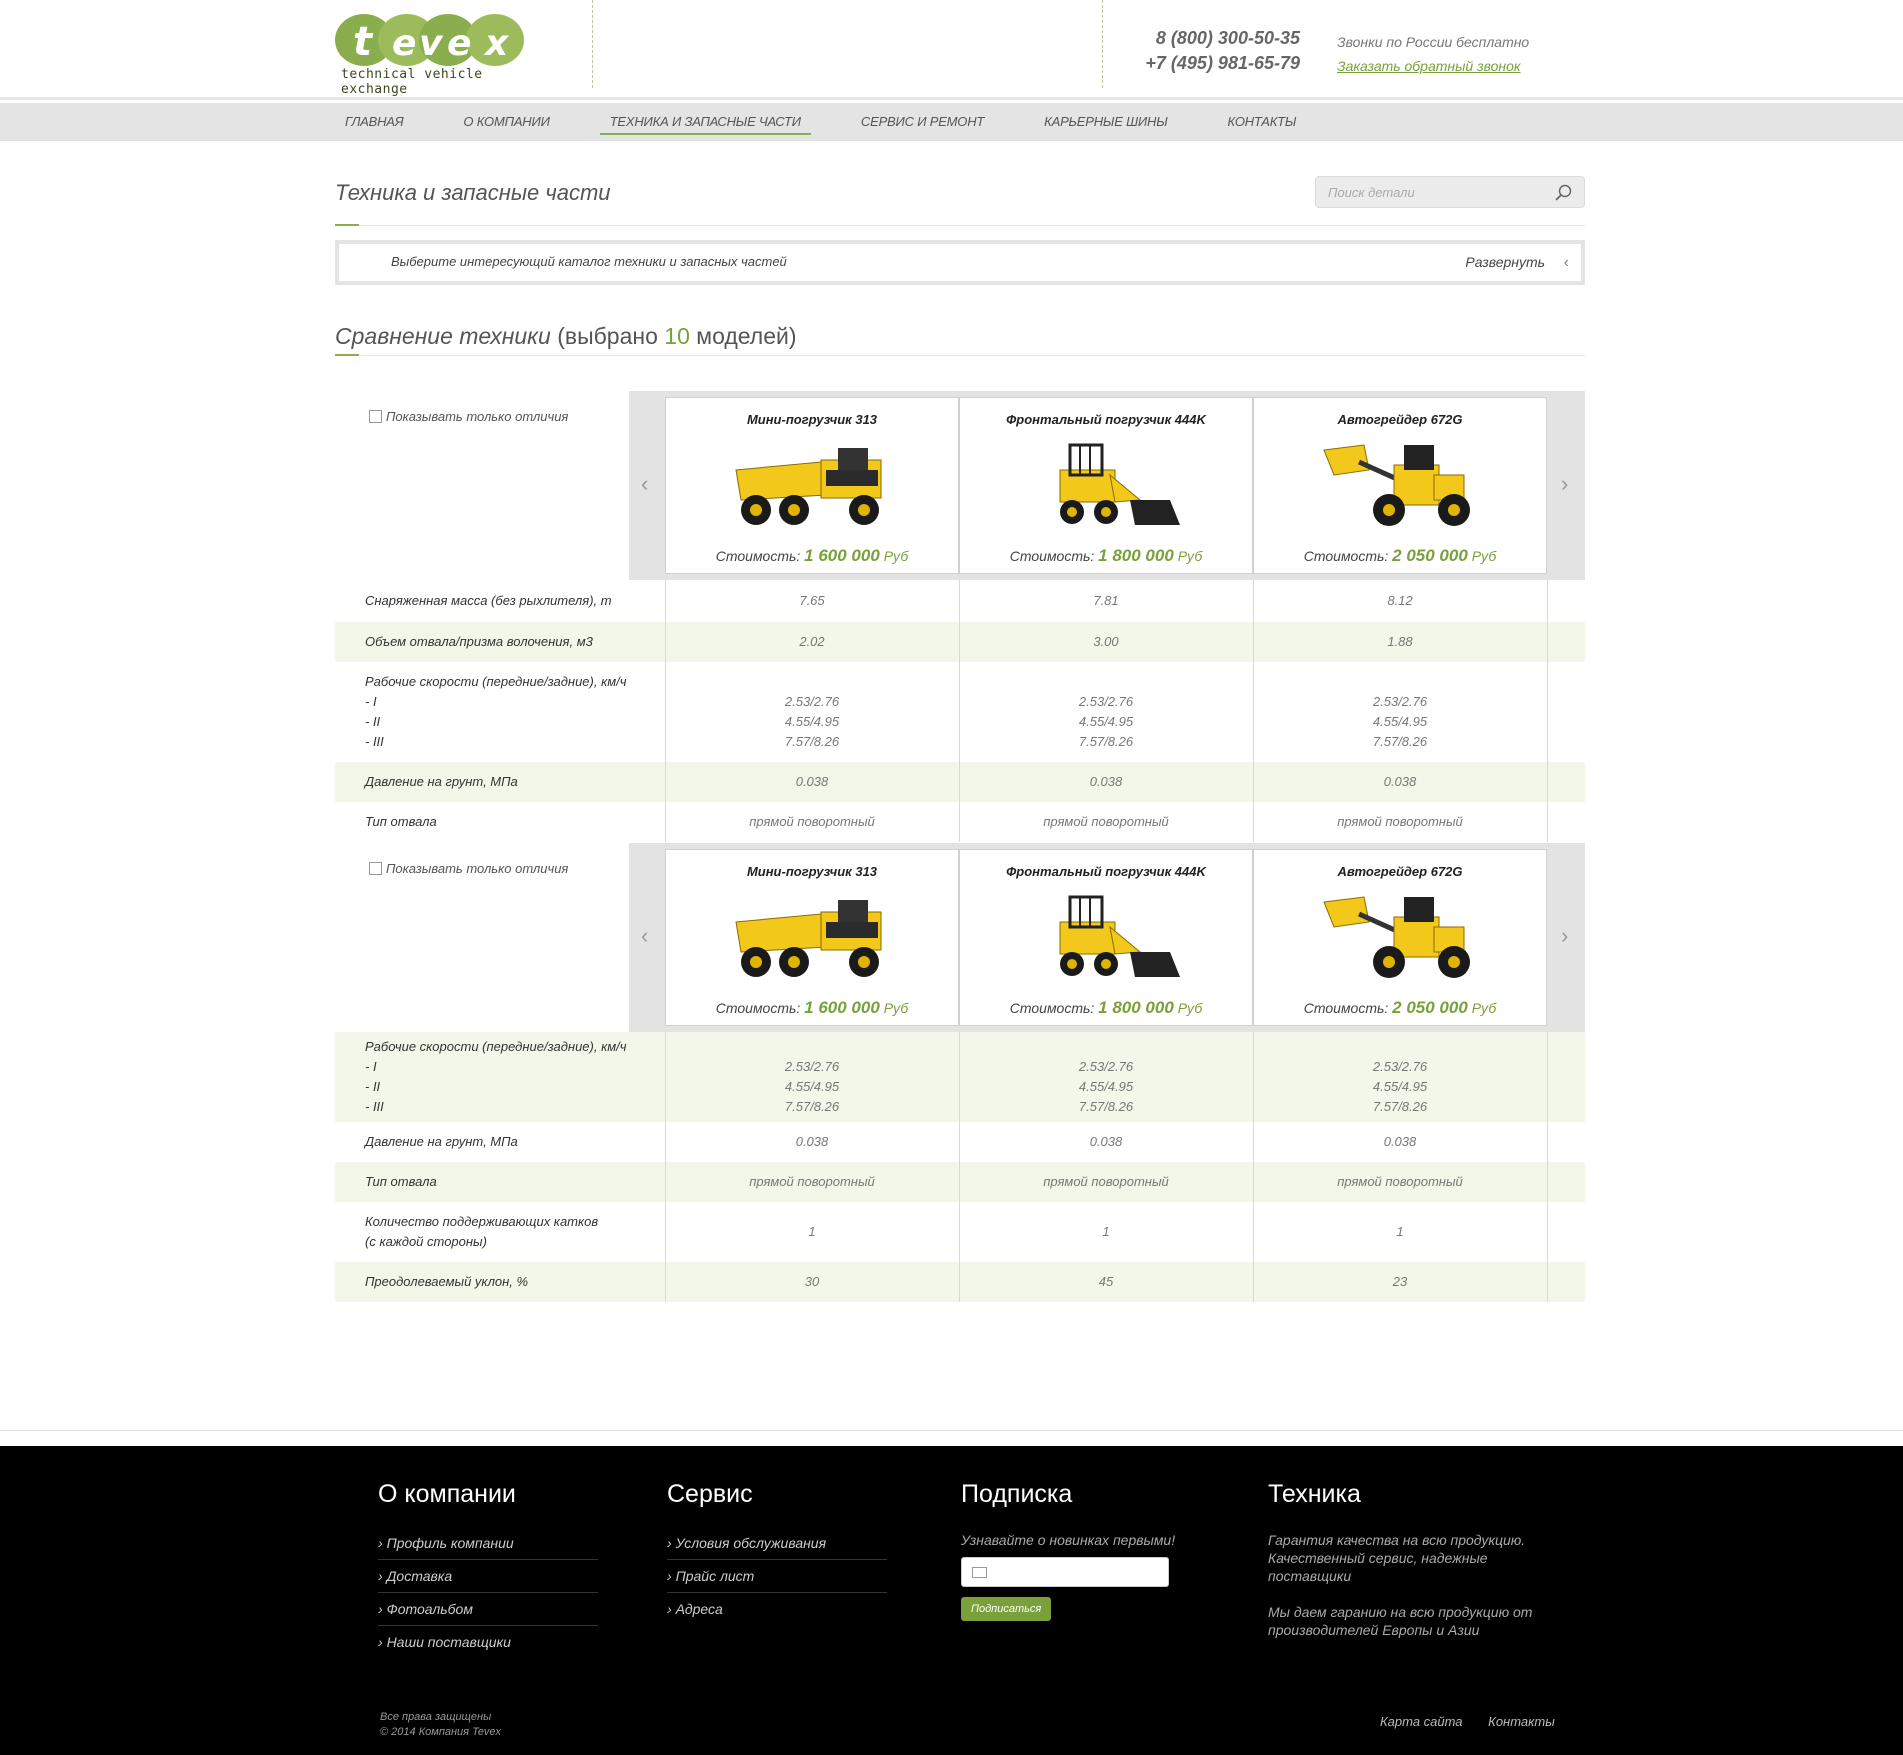  Describe the element at coordinates (1521, 1721) in the screenshot. I see `contacts-link: Контакты` at that location.